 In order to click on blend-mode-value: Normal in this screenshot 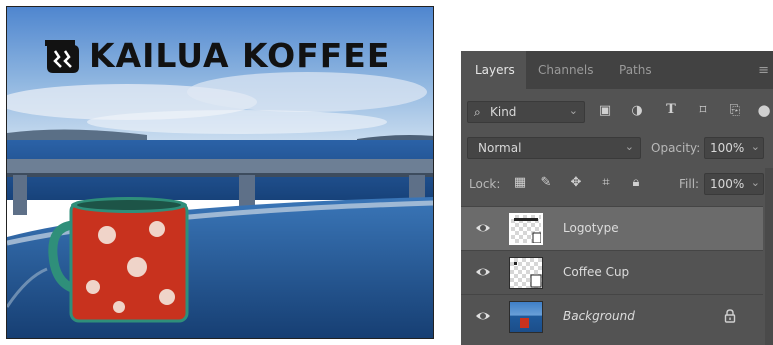, I will do `click(500, 148)`.